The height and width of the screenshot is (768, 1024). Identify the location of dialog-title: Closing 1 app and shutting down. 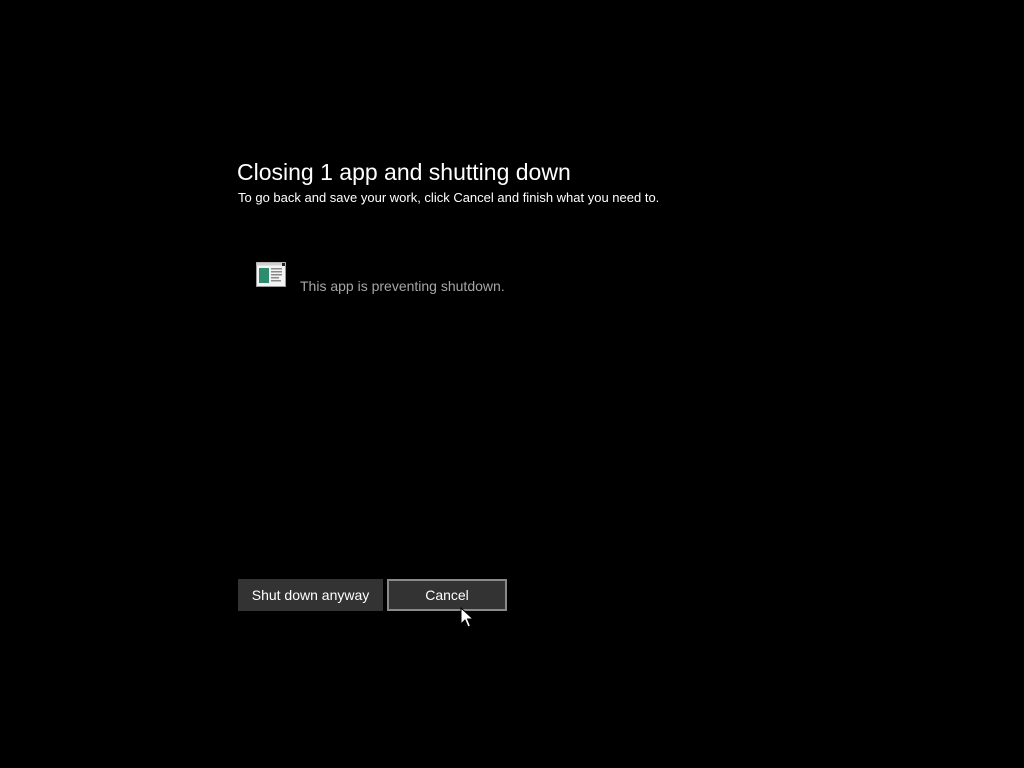
(404, 172).